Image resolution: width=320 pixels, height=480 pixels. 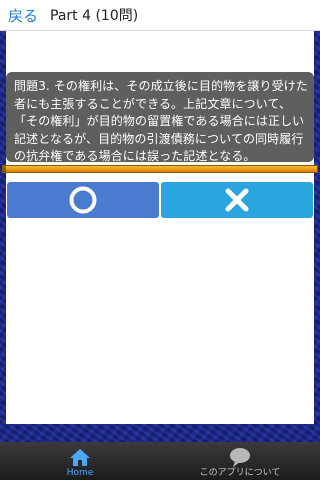 I want to click on bottom-nav: Home このアプリについて, so click(x=160, y=461).